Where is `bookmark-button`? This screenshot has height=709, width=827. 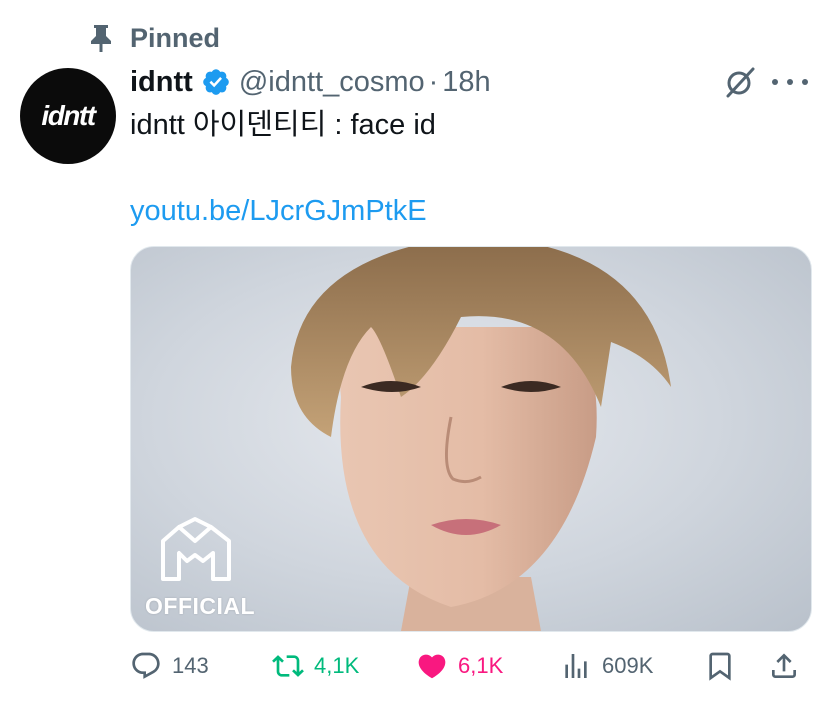 bookmark-button is located at coordinates (720, 666).